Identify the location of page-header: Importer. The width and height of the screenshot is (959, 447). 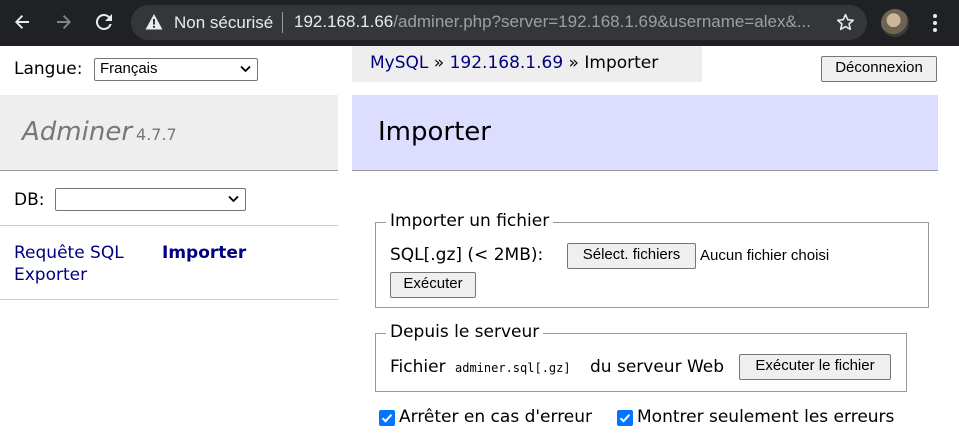
(645, 133).